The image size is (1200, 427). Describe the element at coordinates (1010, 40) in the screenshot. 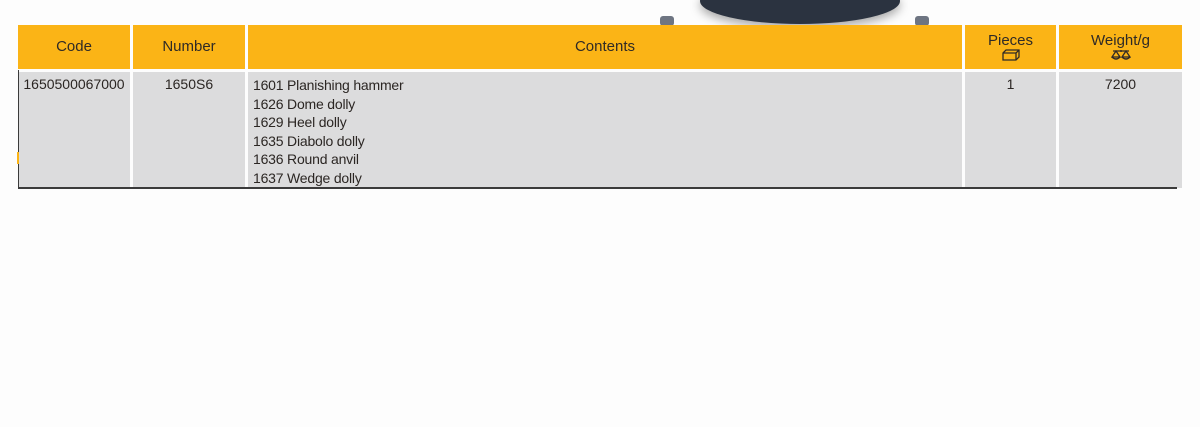

I see `header-pieces-label: Pieces` at that location.